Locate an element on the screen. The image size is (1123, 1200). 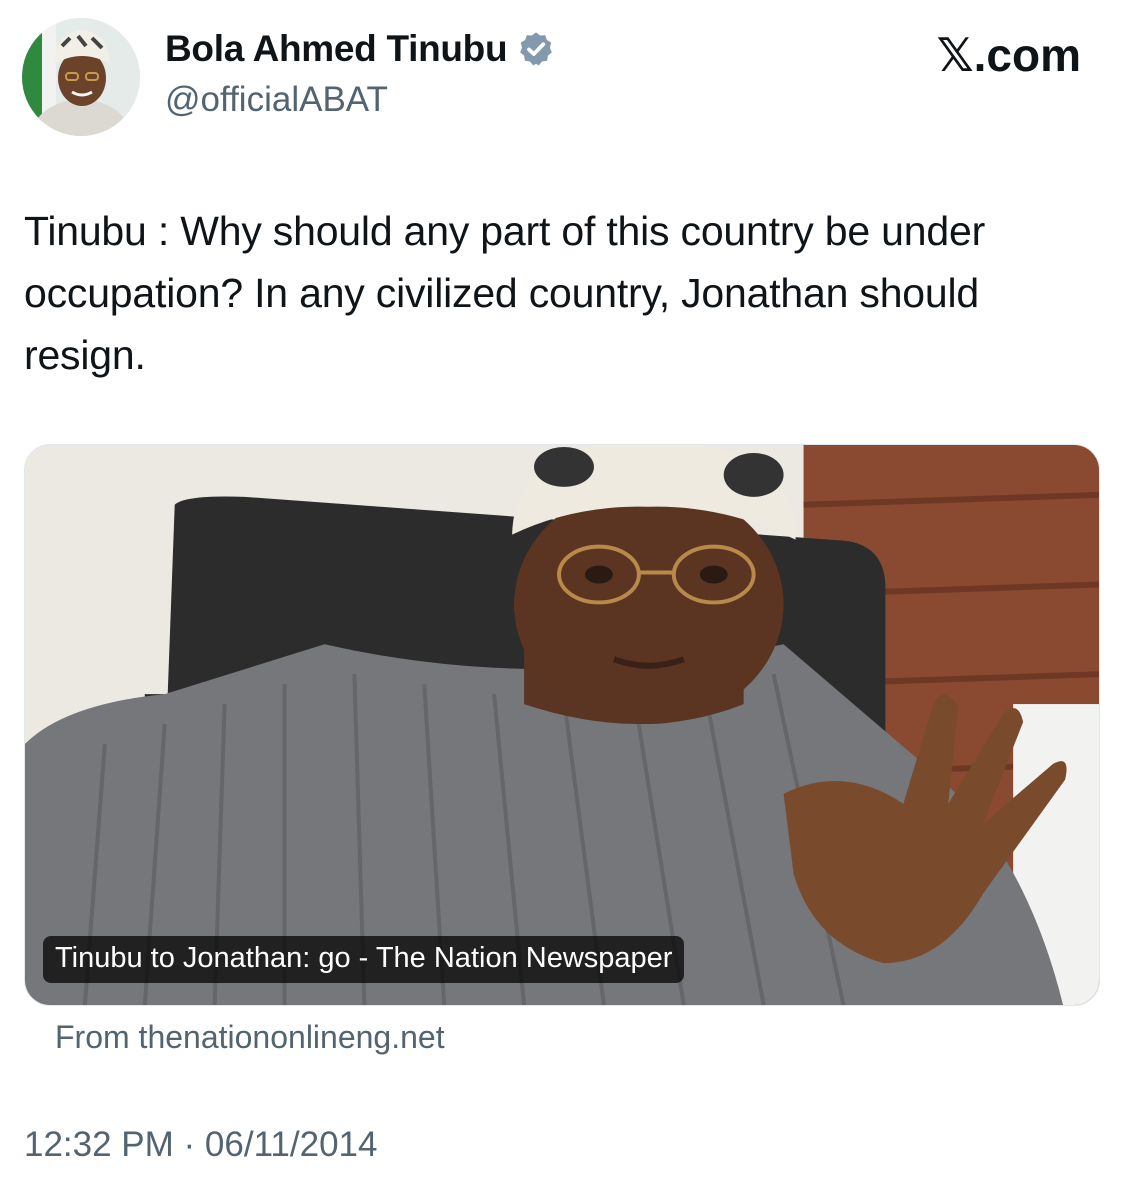
avatar-image is located at coordinates (81, 77).